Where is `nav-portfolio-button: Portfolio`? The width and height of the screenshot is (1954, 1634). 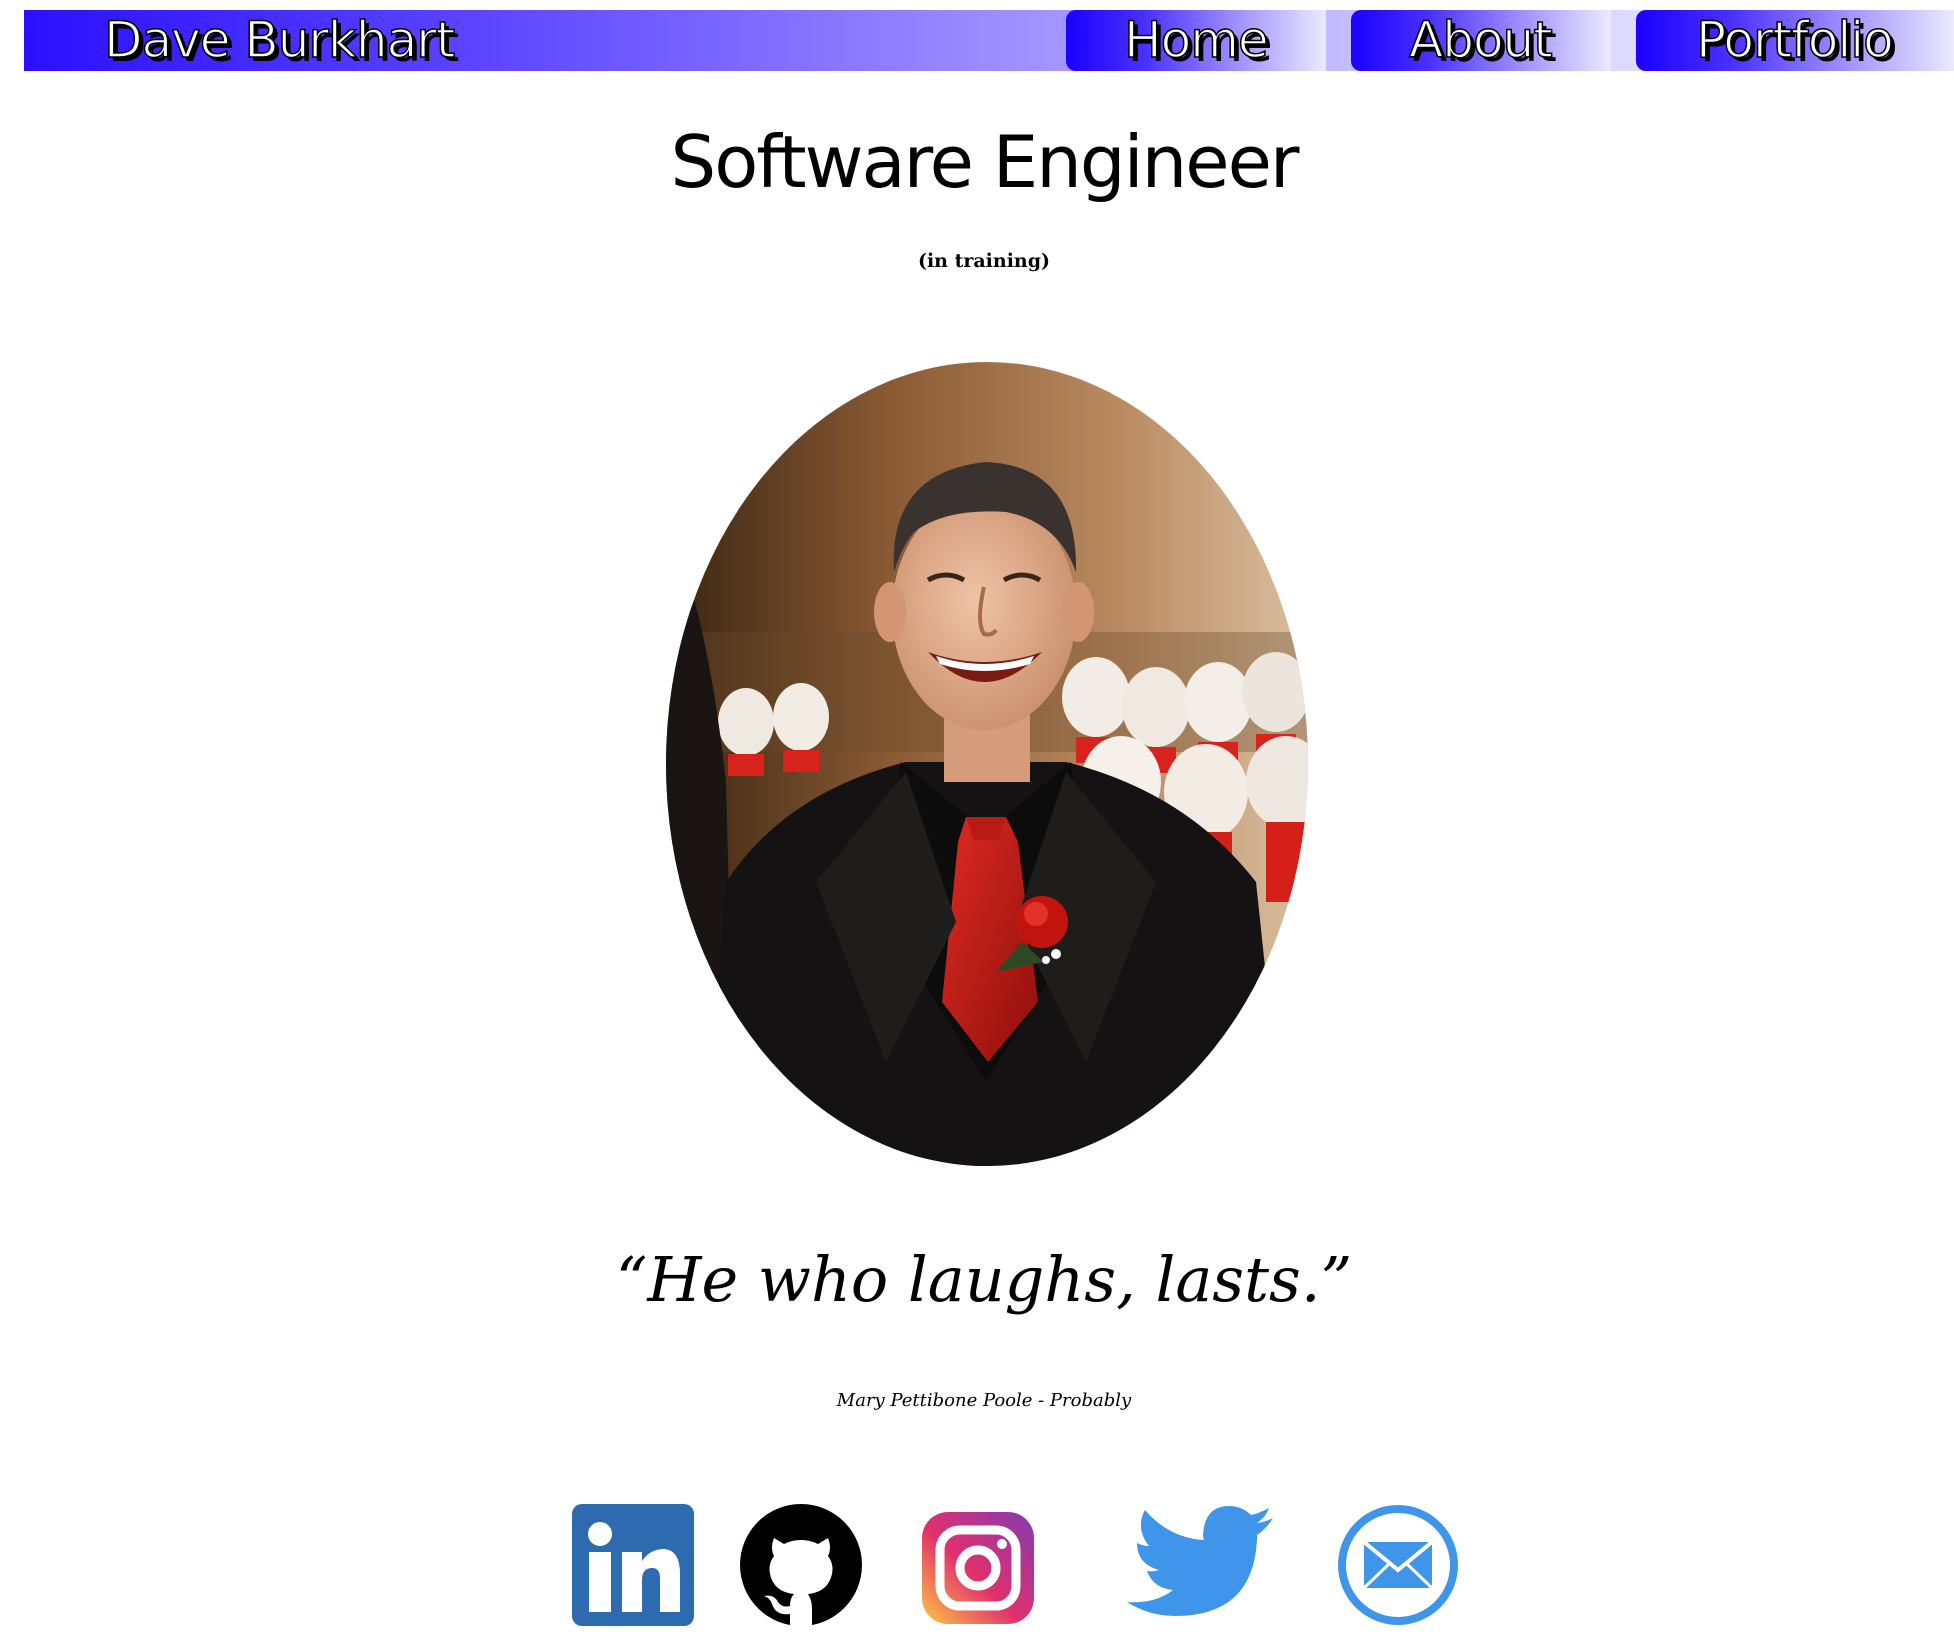
nav-portfolio-button: Portfolio is located at coordinates (1795, 40).